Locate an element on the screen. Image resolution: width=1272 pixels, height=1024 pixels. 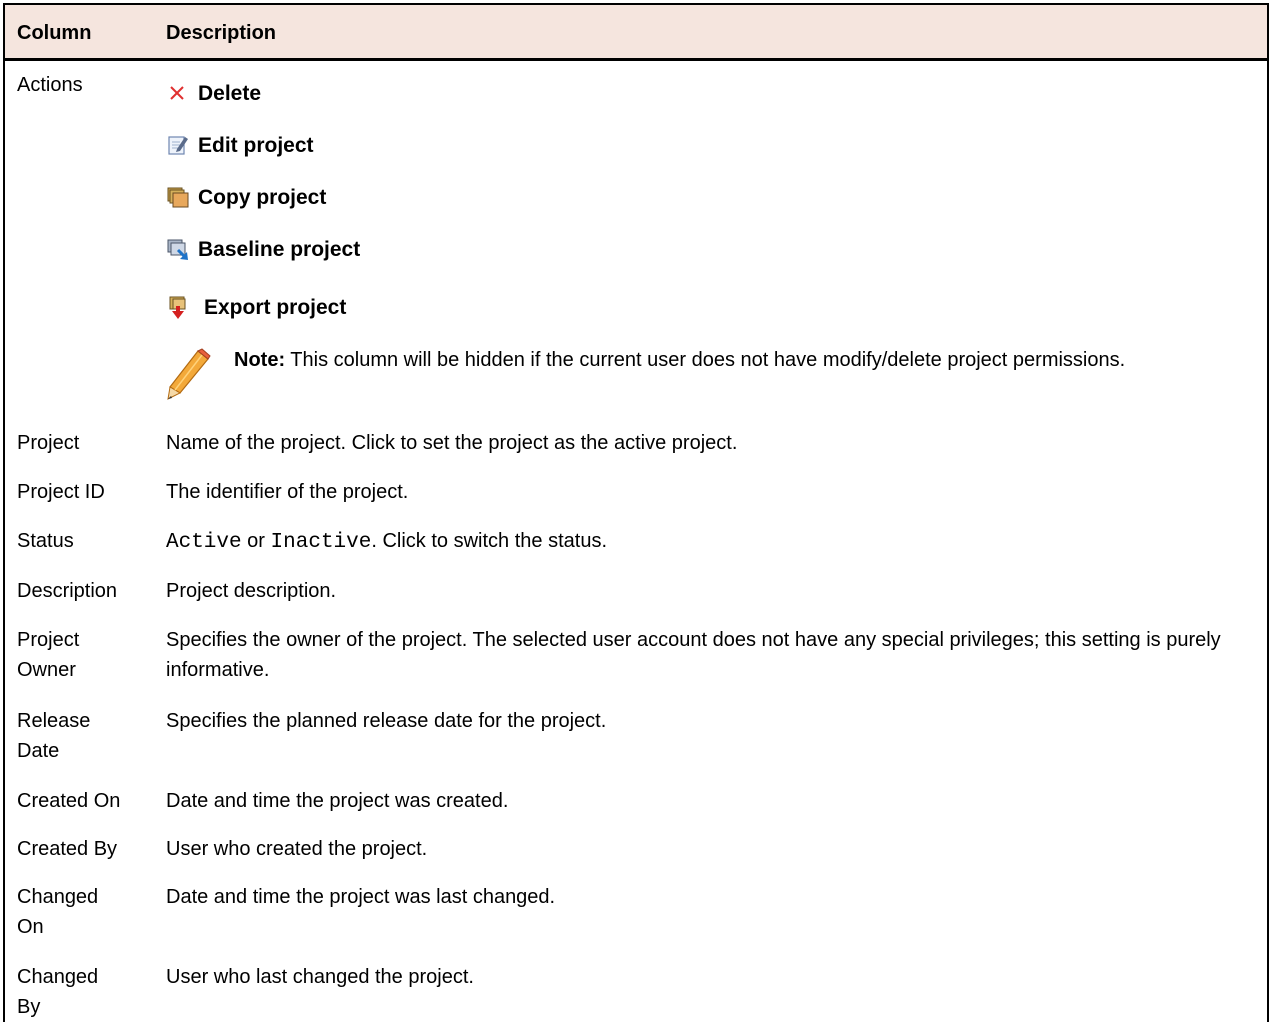
status-active-value: Active is located at coordinates (204, 542).